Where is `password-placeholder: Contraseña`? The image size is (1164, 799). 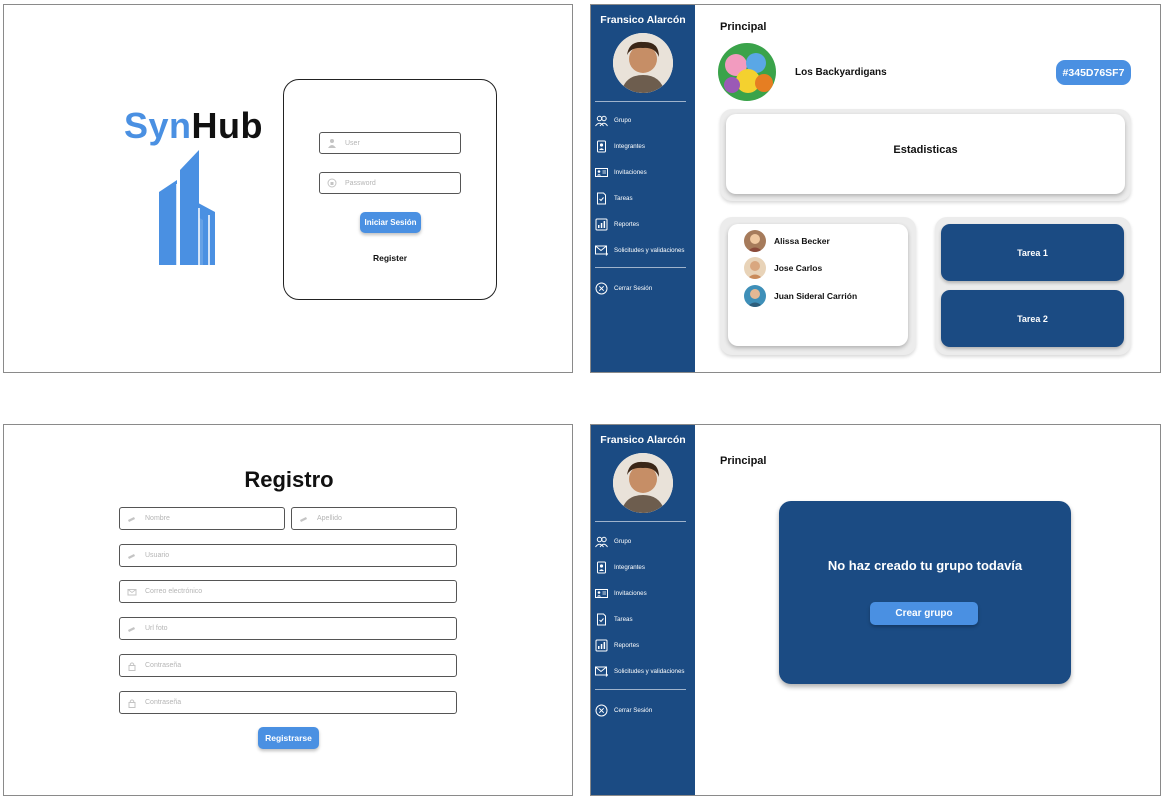 password-placeholder: Contraseña is located at coordinates (163, 665).